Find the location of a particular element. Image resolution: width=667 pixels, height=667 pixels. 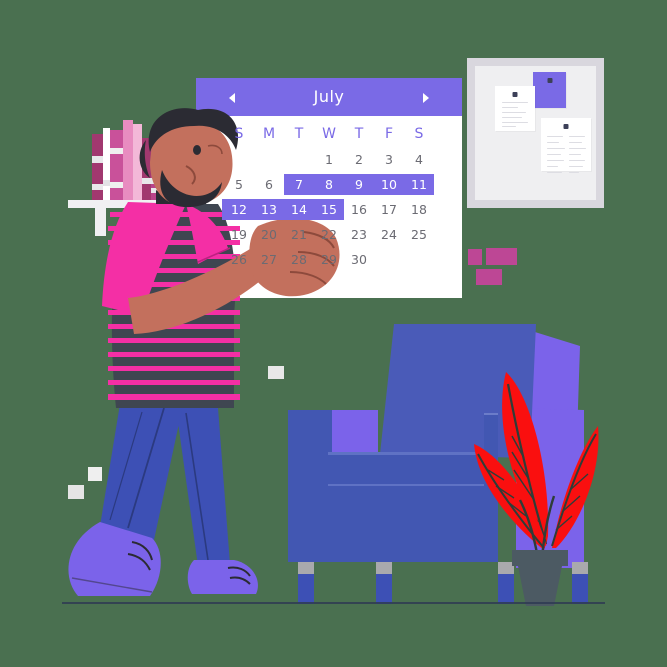

day-cell: 28 is located at coordinates (299, 259).